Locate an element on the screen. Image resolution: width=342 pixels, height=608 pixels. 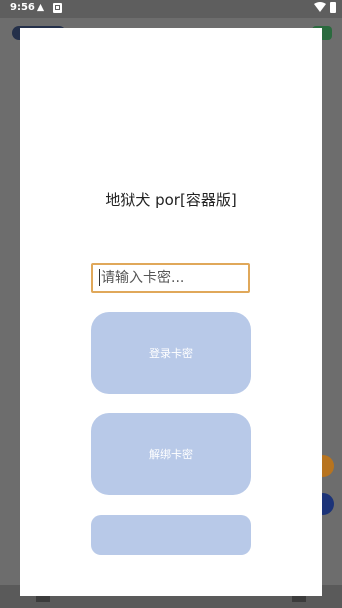
login-card-button: 登录卡密 is located at coordinates (171, 353).